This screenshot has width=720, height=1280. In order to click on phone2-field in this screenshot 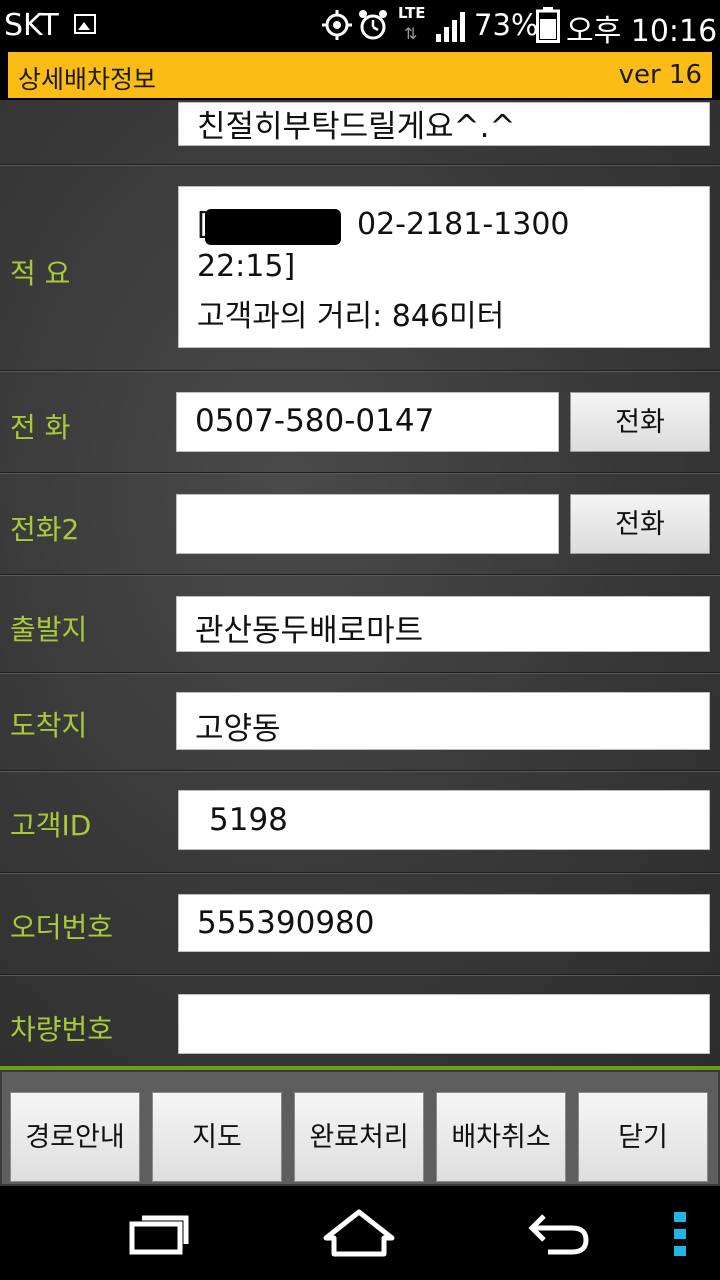, I will do `click(367, 524)`.